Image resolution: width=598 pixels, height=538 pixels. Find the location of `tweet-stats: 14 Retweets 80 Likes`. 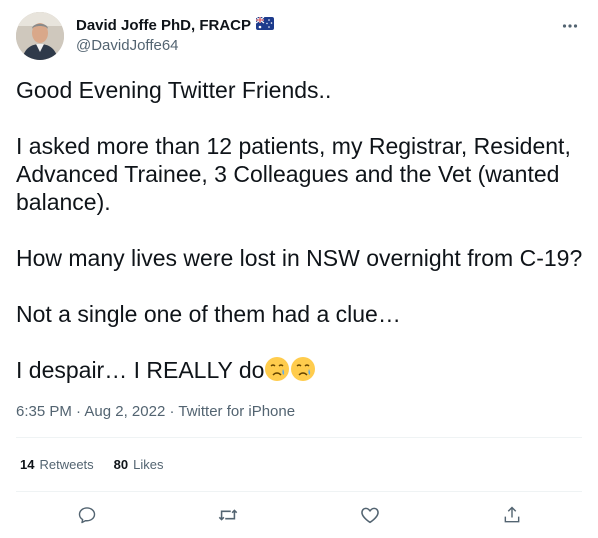

tweet-stats: 14 Retweets 80 Likes is located at coordinates (92, 465).